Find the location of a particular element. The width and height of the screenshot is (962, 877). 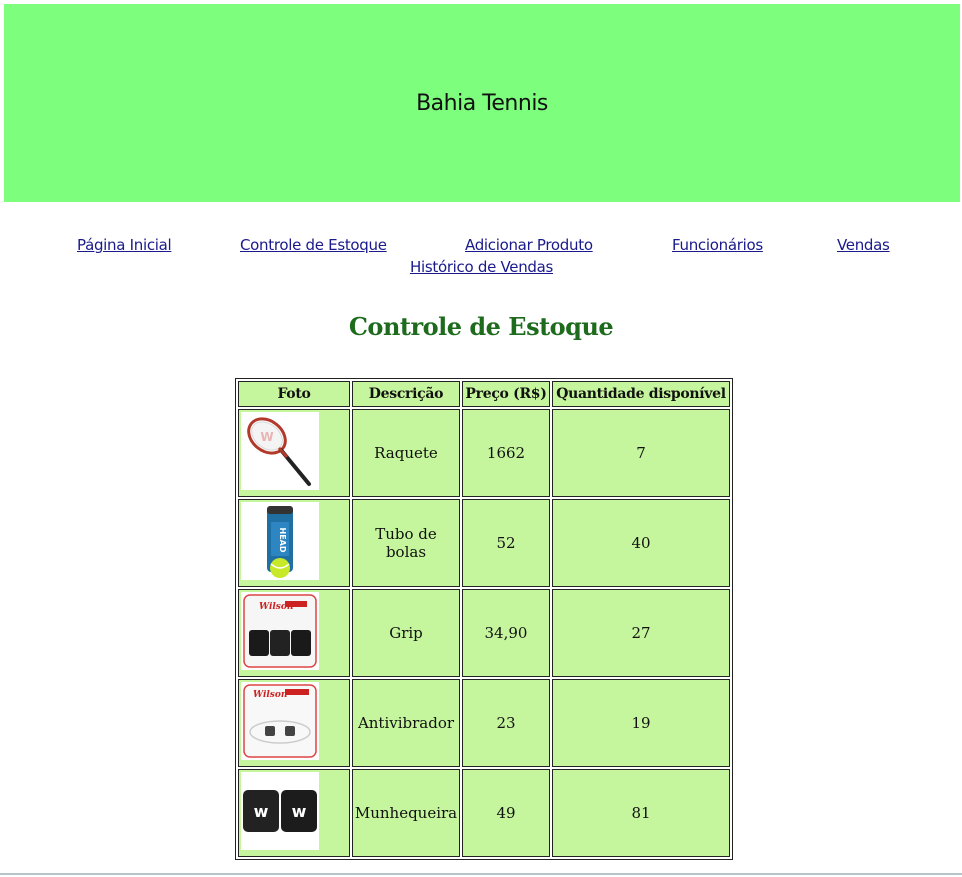

cell-quantidade: 81 is located at coordinates (641, 813).